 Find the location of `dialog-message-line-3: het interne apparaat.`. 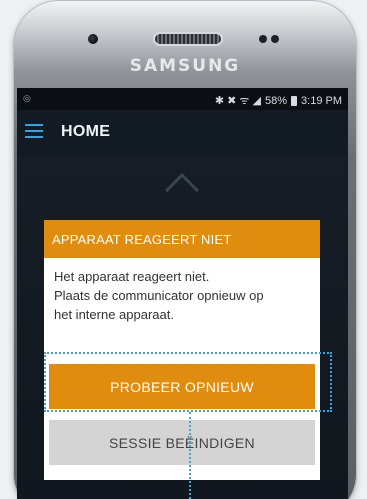

dialog-message-line-3: het interne apparaat. is located at coordinates (114, 314).